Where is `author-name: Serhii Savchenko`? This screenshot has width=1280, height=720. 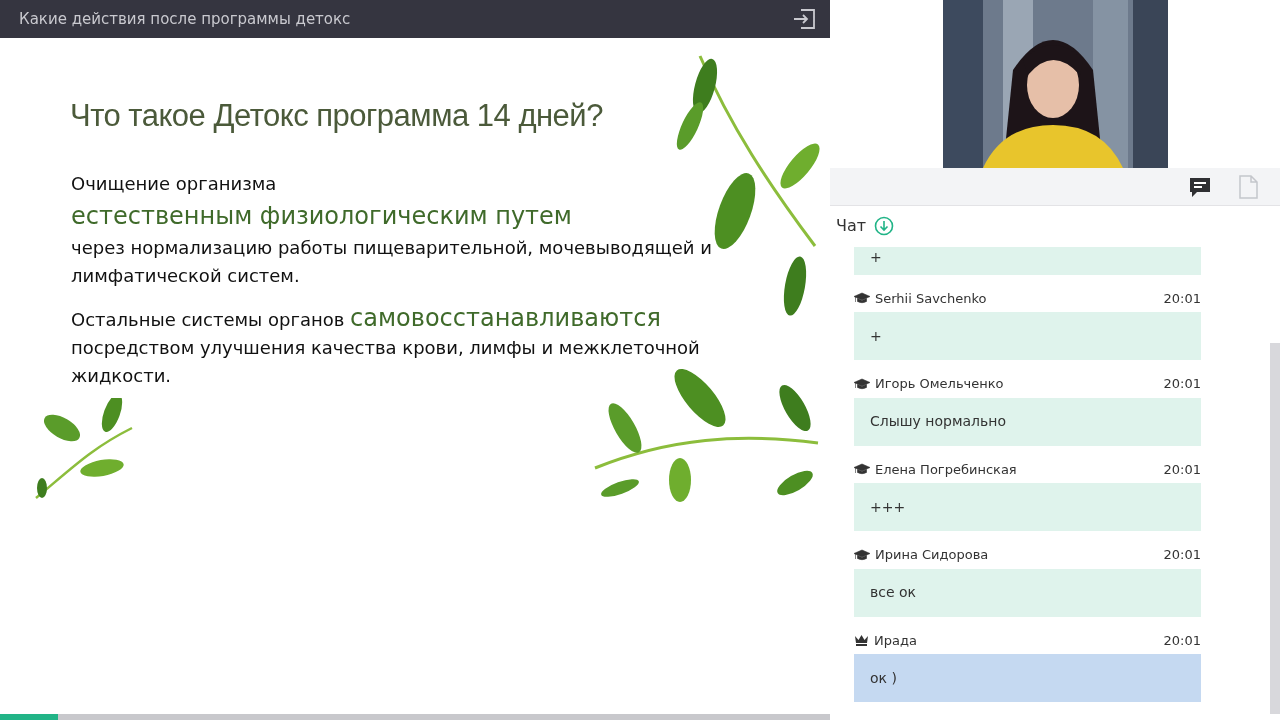
author-name: Serhii Savchenko is located at coordinates (931, 298).